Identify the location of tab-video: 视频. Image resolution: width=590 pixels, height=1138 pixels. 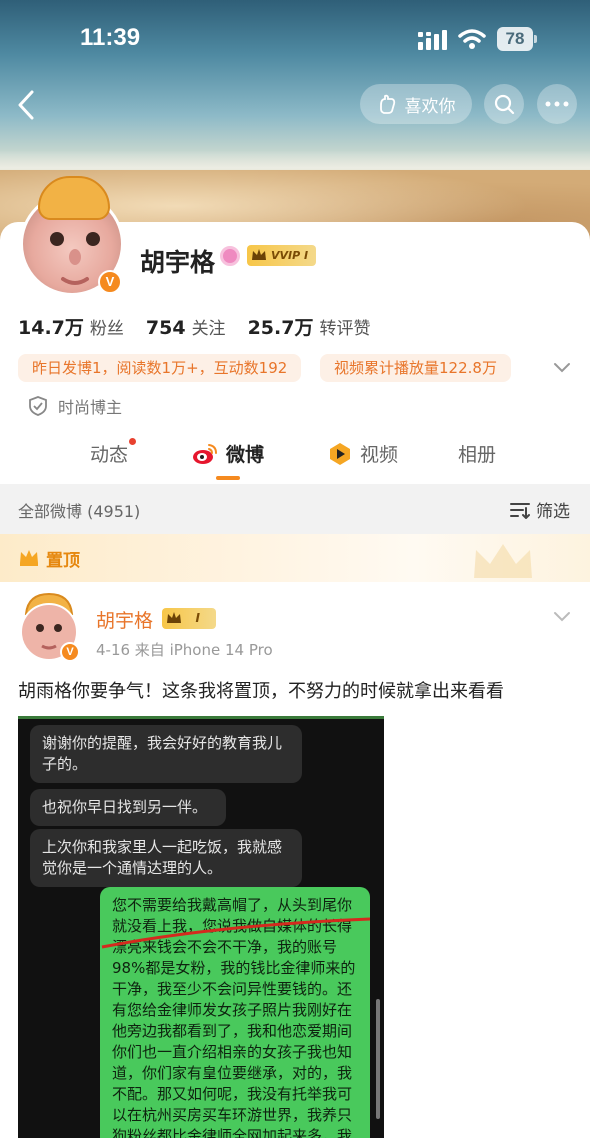
(363, 453).